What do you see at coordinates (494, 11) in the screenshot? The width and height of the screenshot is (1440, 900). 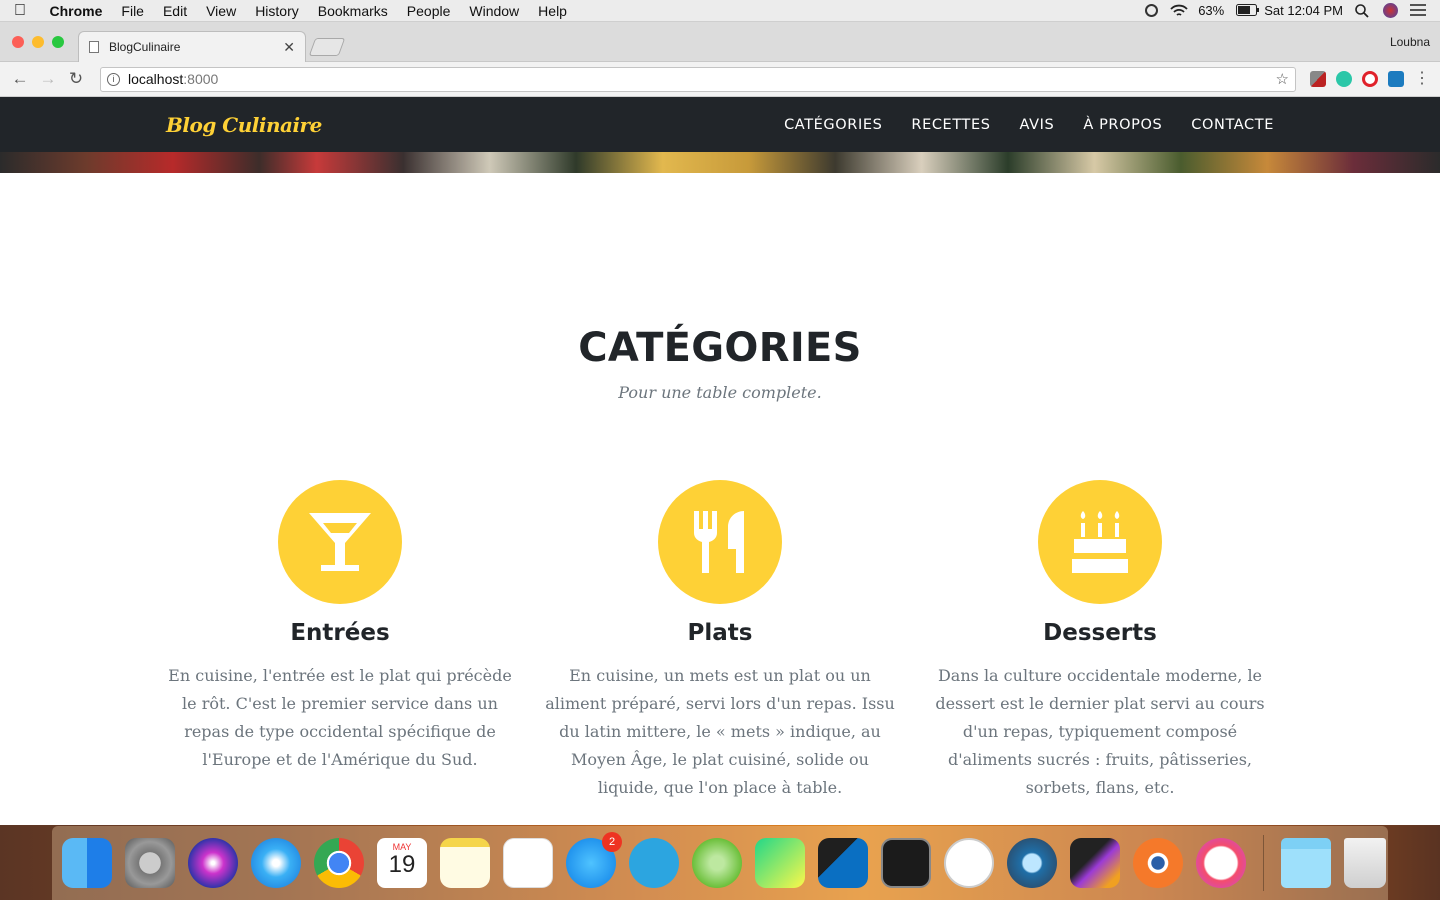 I see `menu-window: Window` at bounding box center [494, 11].